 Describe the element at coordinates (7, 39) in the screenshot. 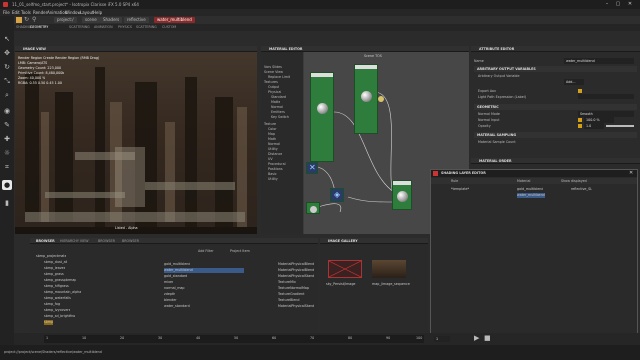

I see `select-icon: ↖` at that location.